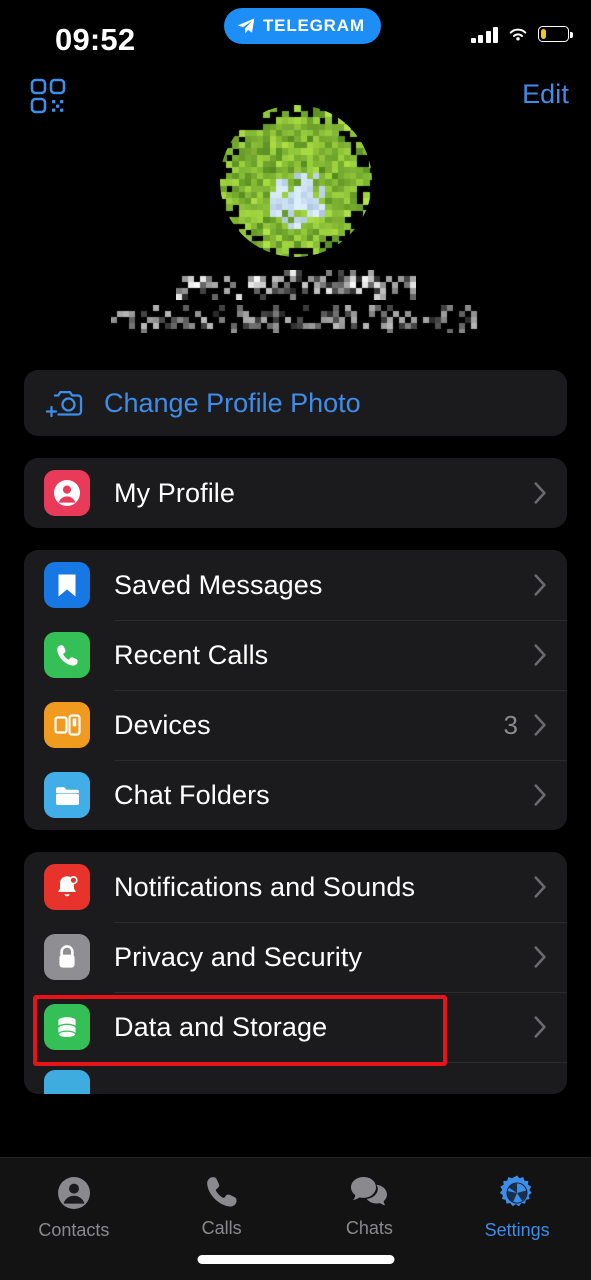 The width and height of the screenshot is (591, 1280). Describe the element at coordinates (516, 1191) in the screenshot. I see `gear-icon` at that location.